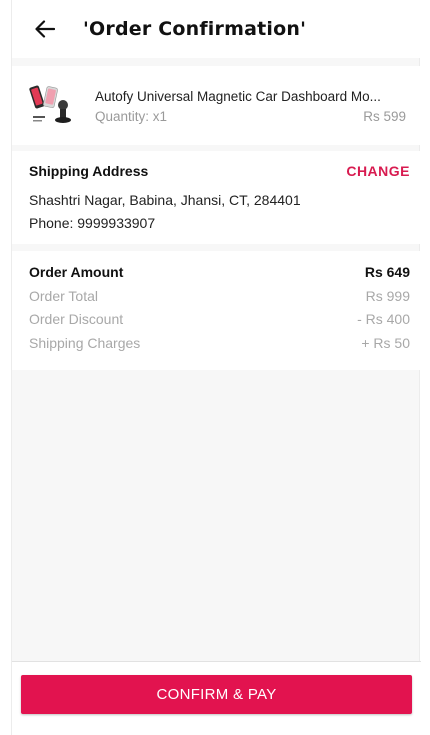 The width and height of the screenshot is (430, 735). Describe the element at coordinates (219, 272) in the screenshot. I see `order-amount-row: Order Amount Rs 649` at that location.